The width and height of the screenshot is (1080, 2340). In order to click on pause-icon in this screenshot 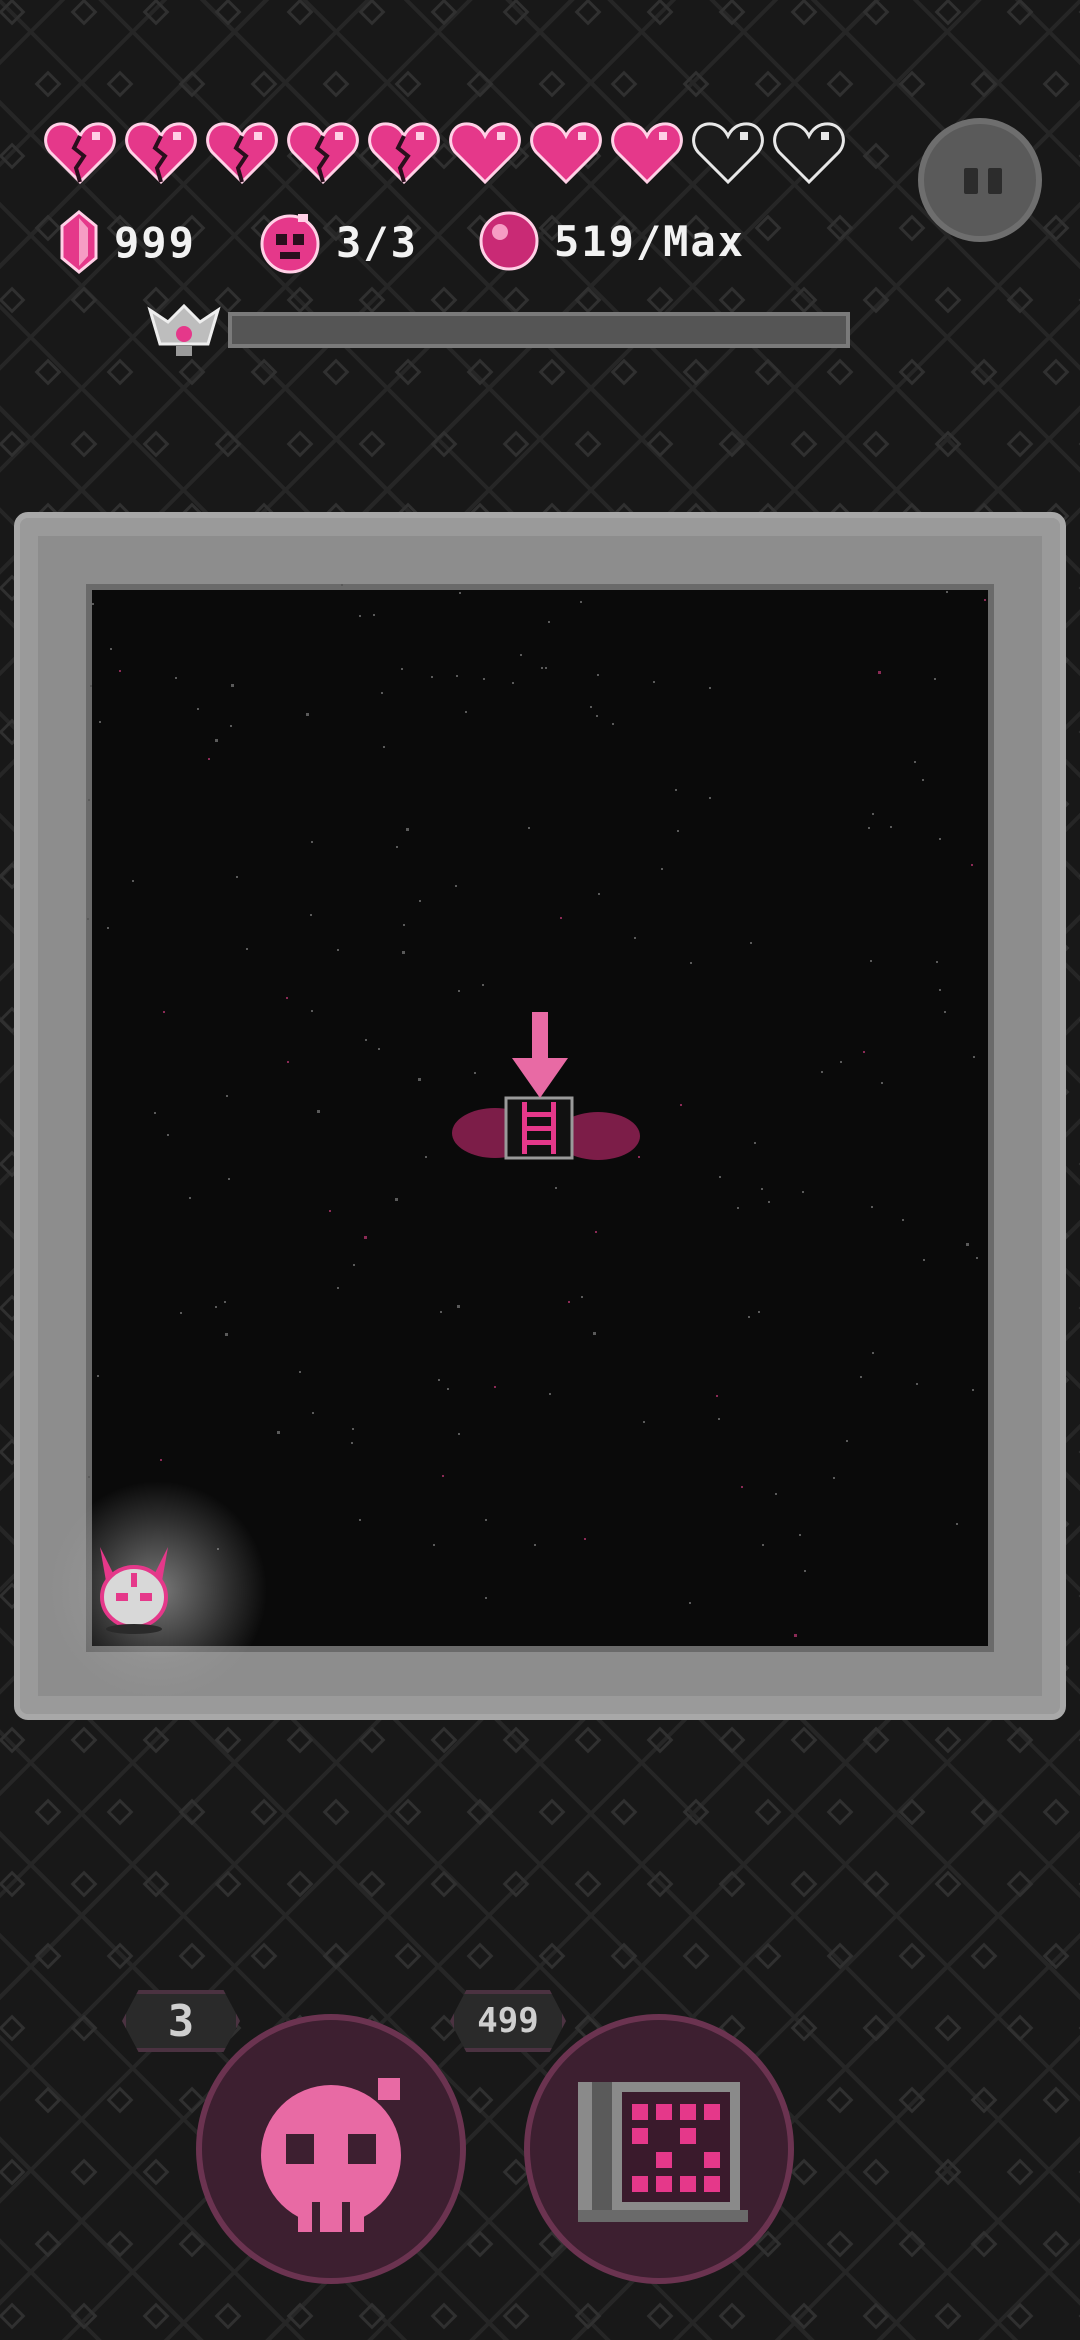, I will do `click(971, 181)`.